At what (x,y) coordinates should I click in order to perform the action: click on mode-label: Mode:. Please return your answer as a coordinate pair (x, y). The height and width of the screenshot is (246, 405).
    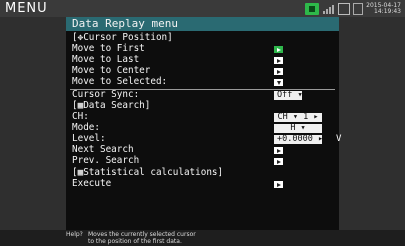
    Looking at the image, I should click on (86, 127).